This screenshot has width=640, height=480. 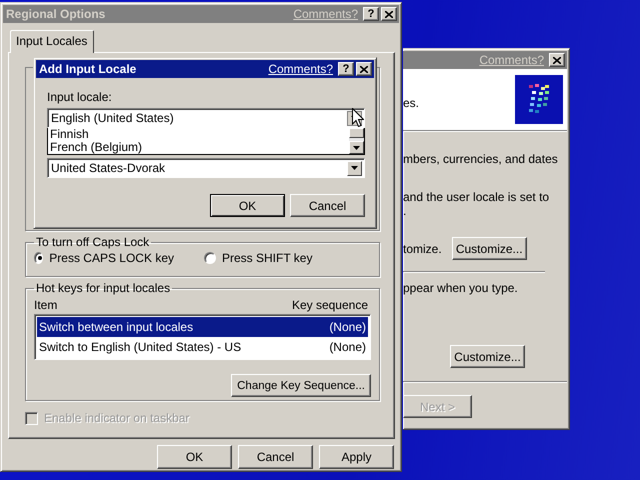 I want to click on window-title: Add Input Locale, so click(x=87, y=69).